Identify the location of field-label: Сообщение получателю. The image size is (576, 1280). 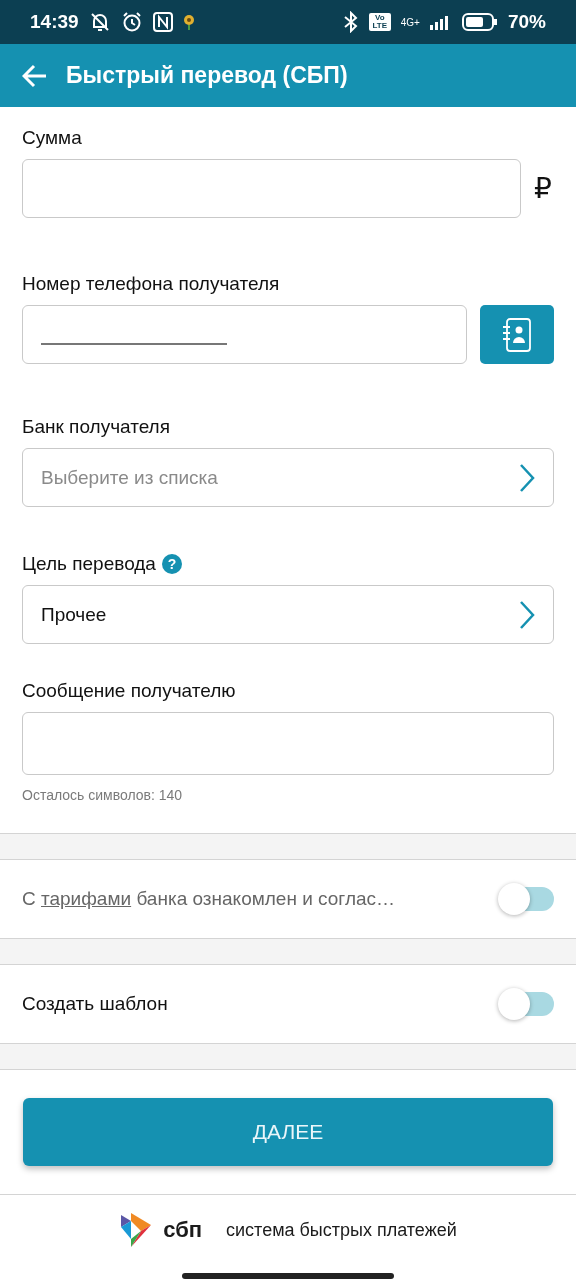
(129, 691).